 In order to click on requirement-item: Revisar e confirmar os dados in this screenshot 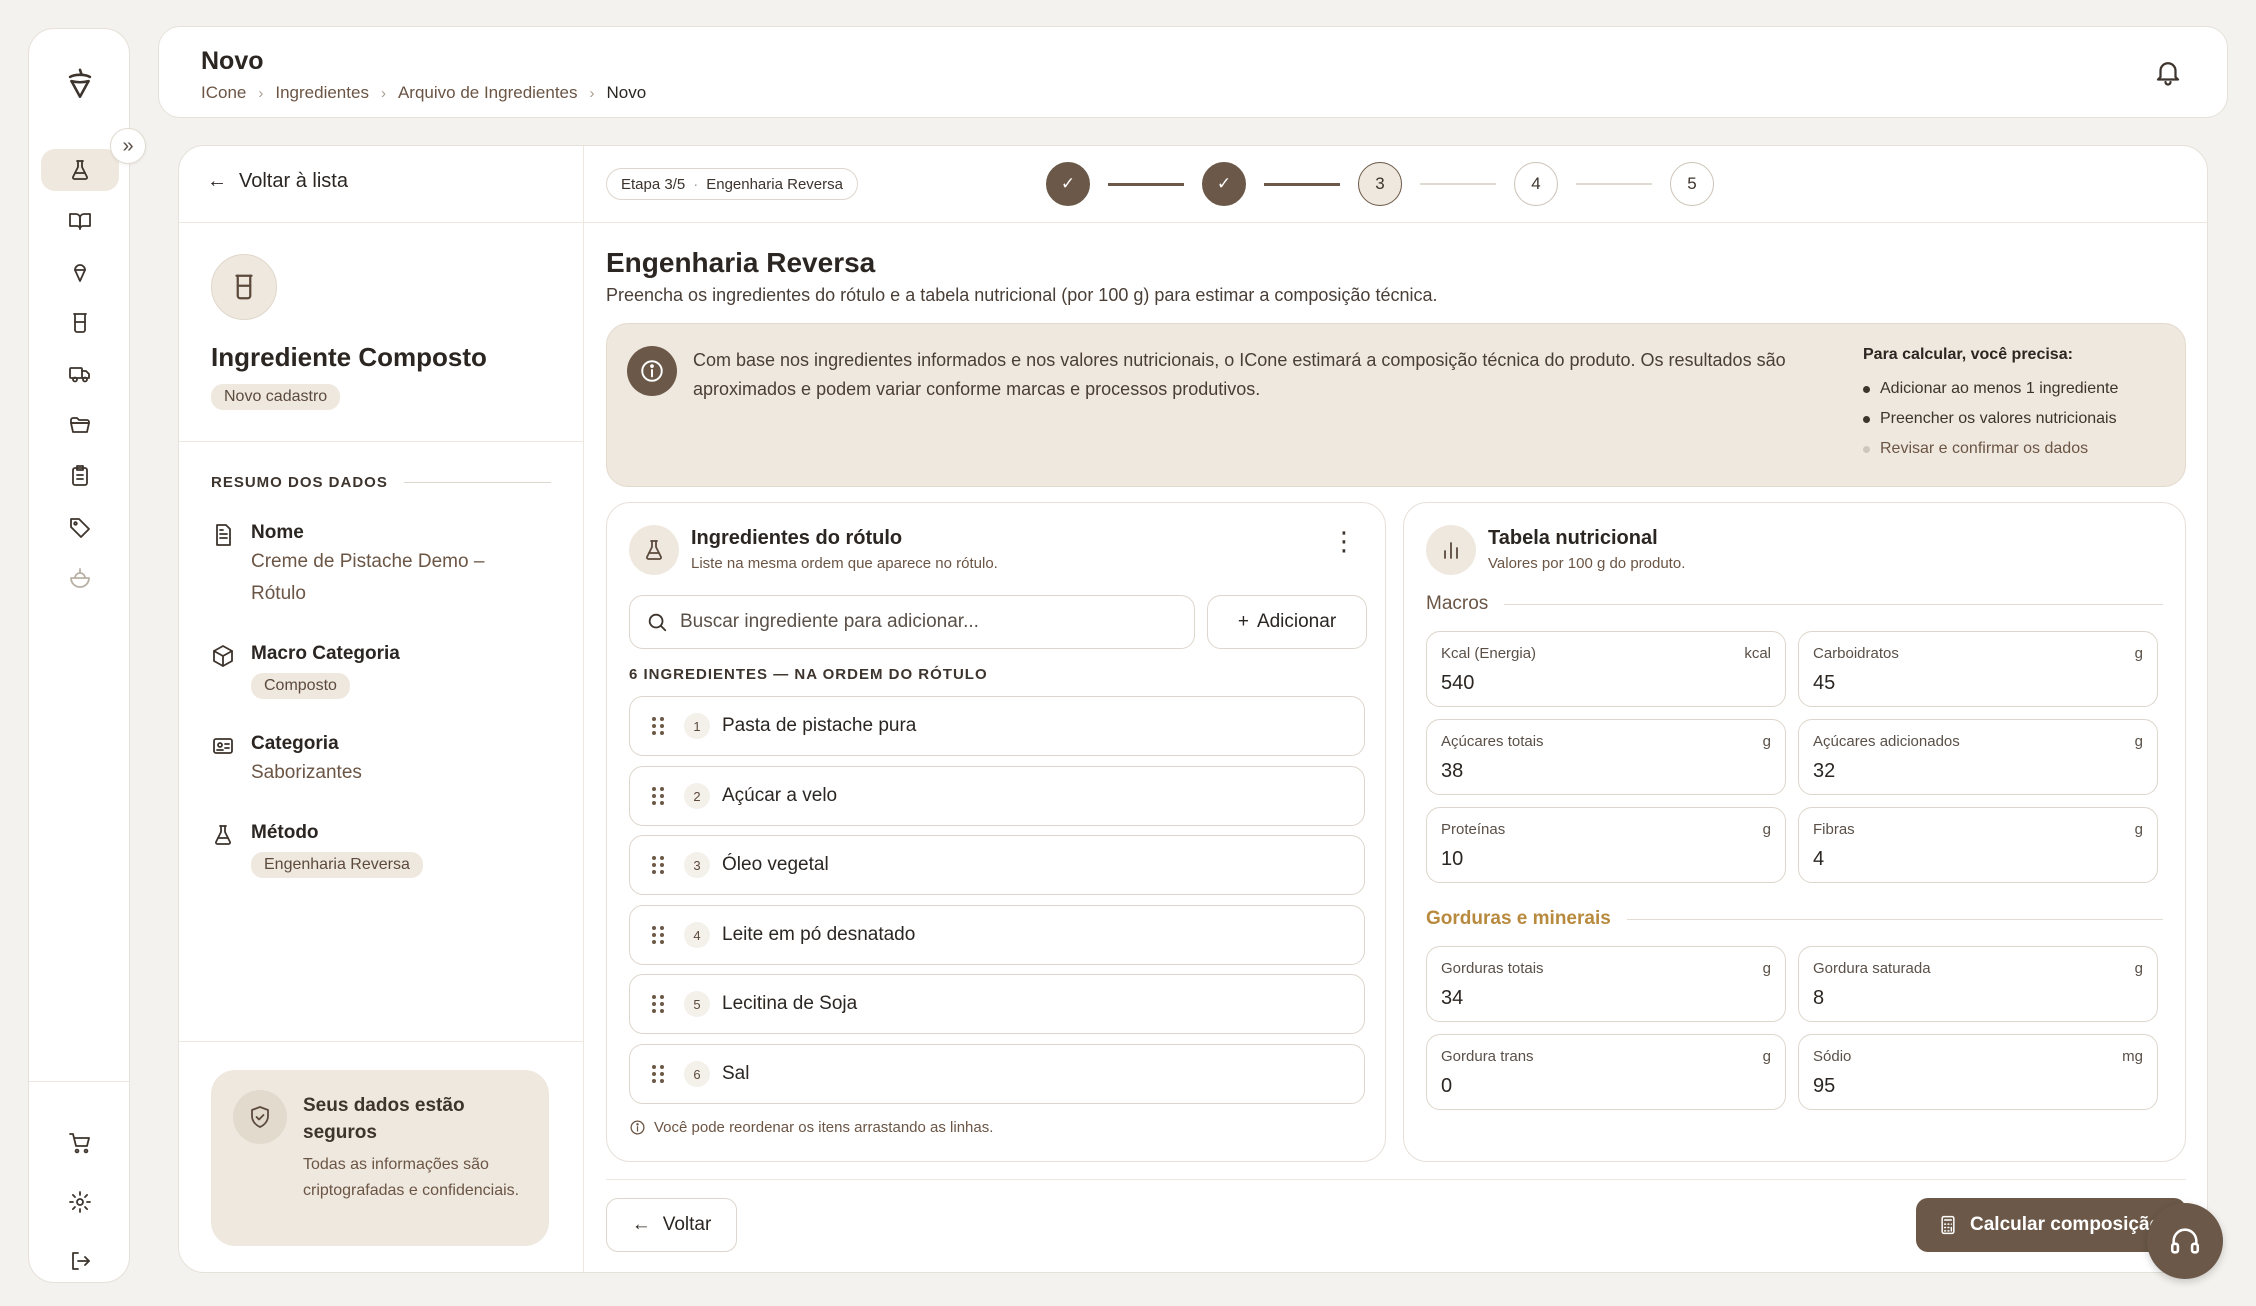, I will do `click(1990, 449)`.